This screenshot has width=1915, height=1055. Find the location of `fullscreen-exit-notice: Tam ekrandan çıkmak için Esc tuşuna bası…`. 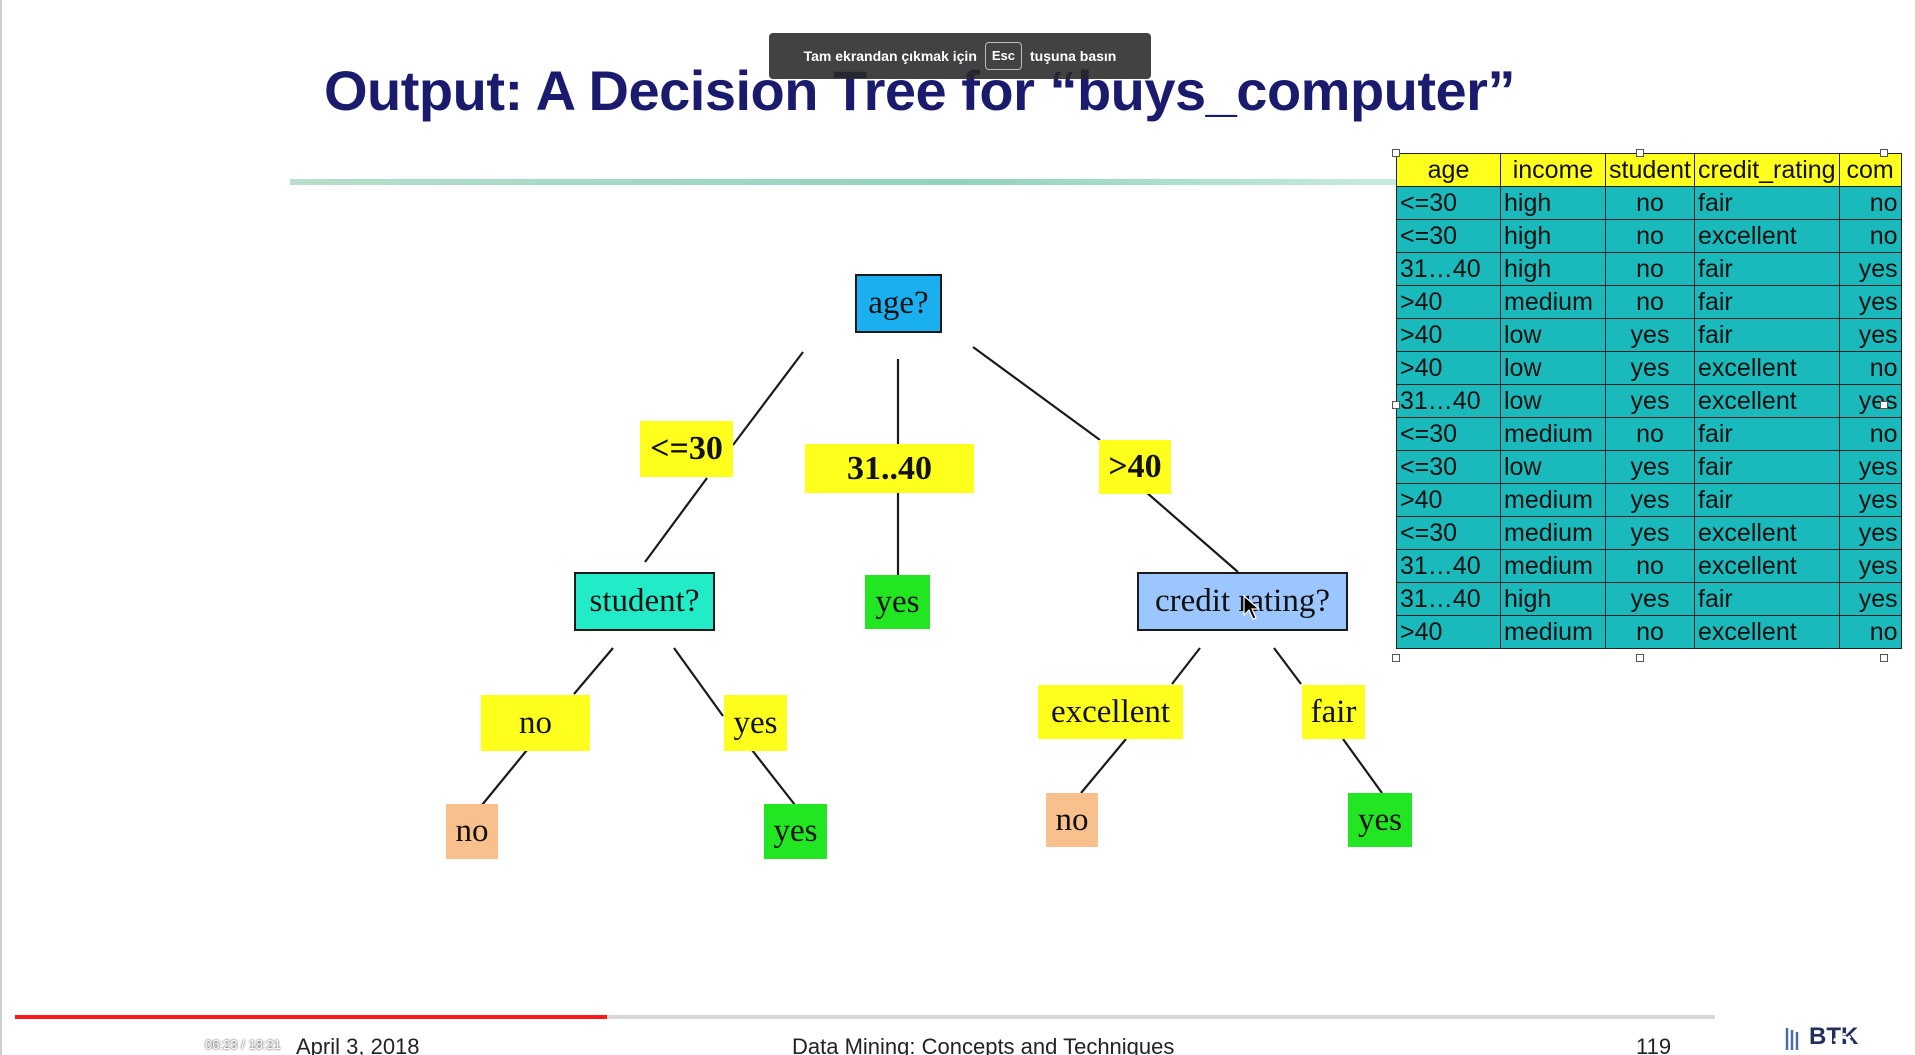

fullscreen-exit-notice: Tam ekrandan çıkmak için Esc tuşuna bası… is located at coordinates (960, 56).